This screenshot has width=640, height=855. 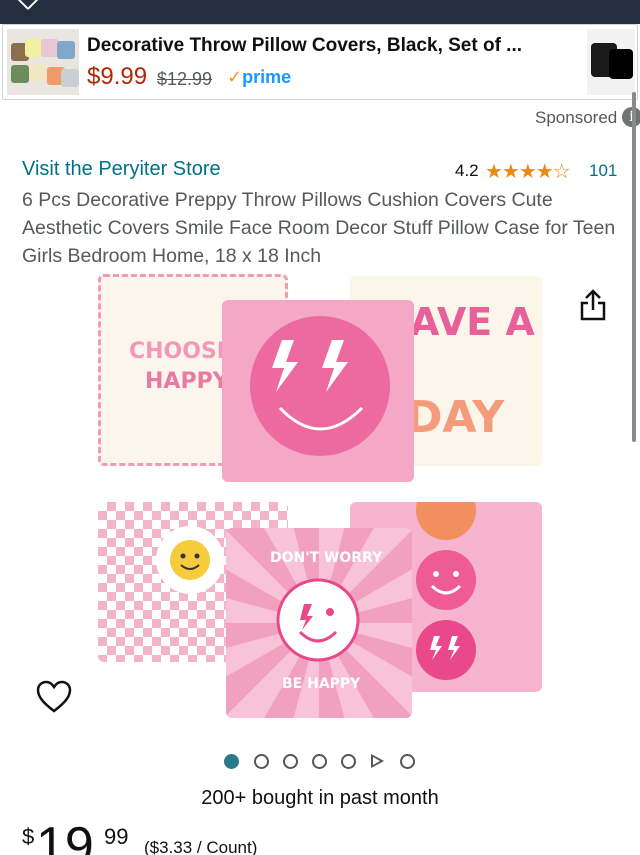 I want to click on rating-count-link: 101, so click(x=603, y=171).